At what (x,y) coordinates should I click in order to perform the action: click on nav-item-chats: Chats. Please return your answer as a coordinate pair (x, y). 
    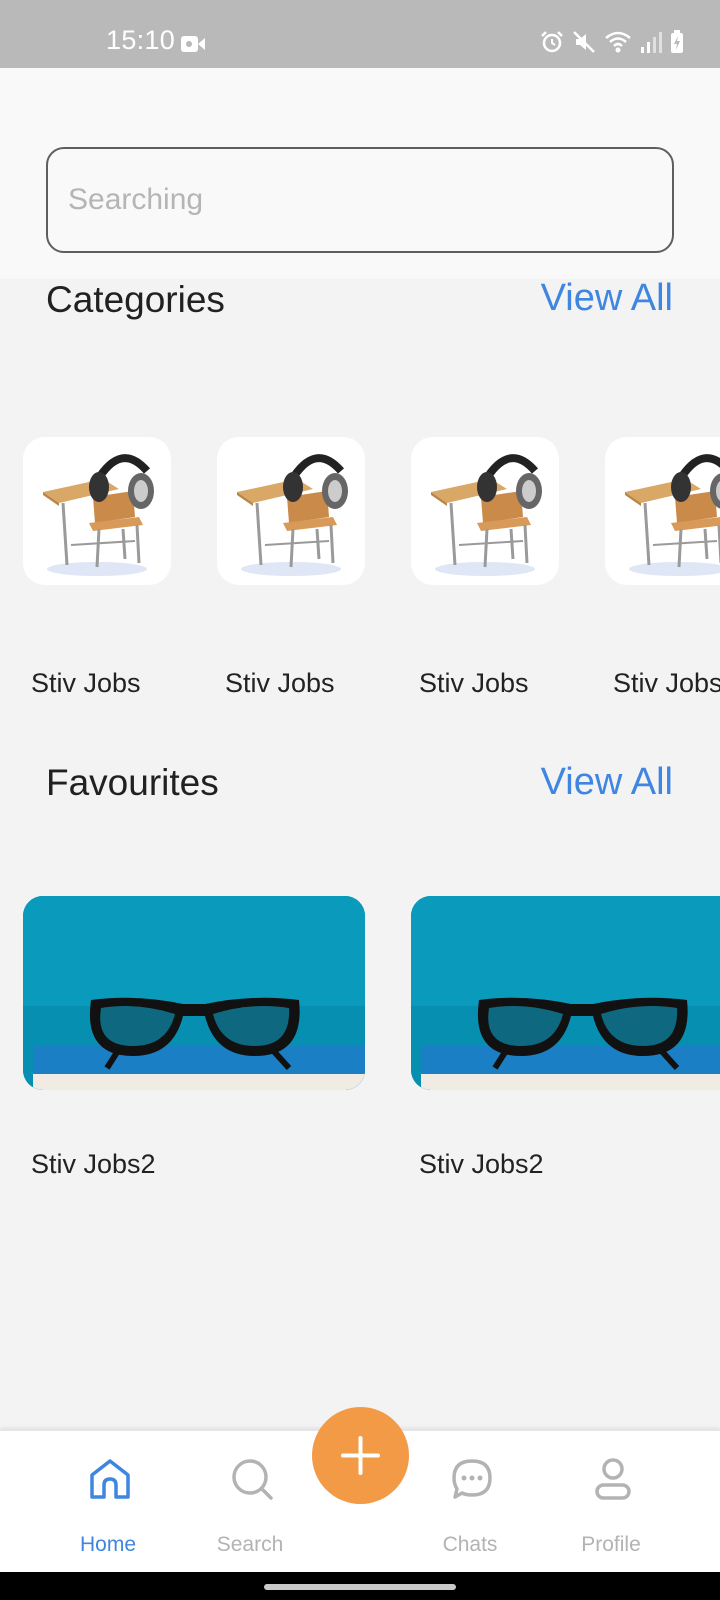
    Looking at the image, I should click on (470, 1502).